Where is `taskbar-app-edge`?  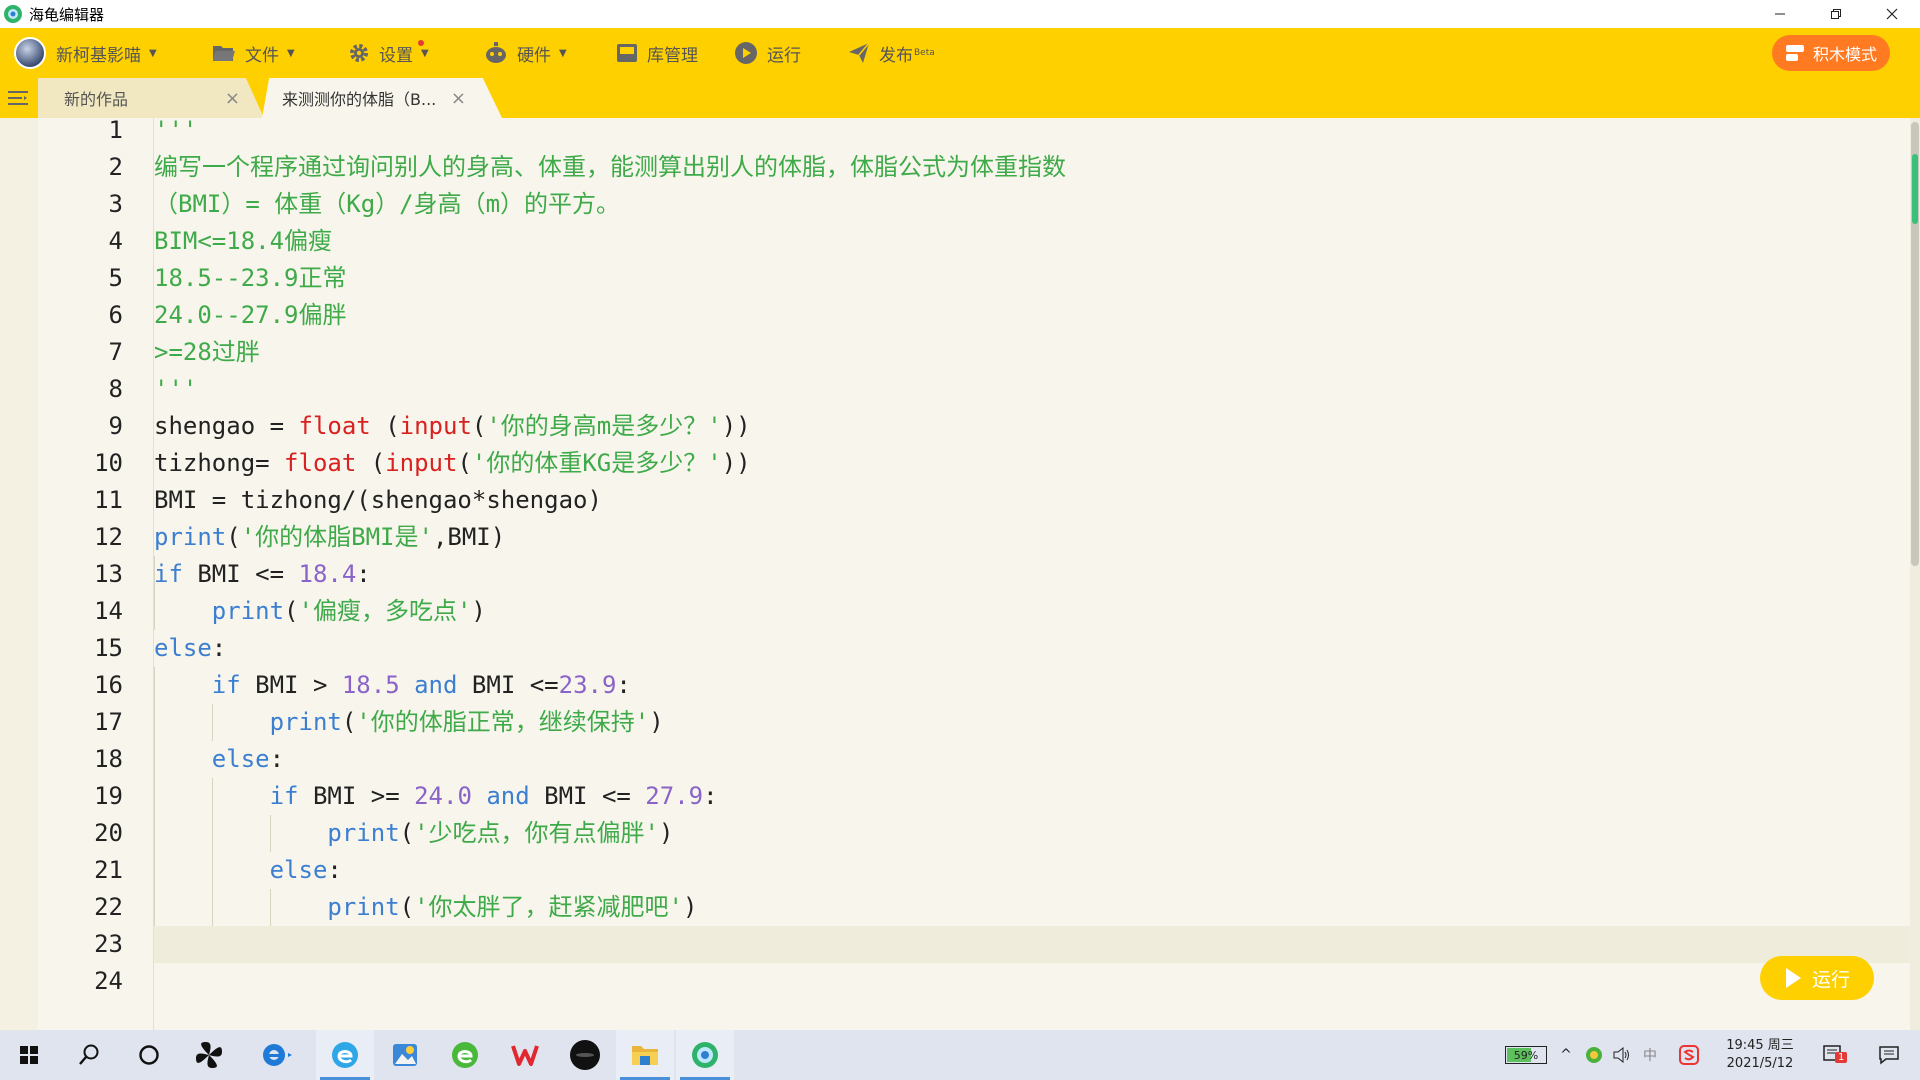 taskbar-app-edge is located at coordinates (345, 1055).